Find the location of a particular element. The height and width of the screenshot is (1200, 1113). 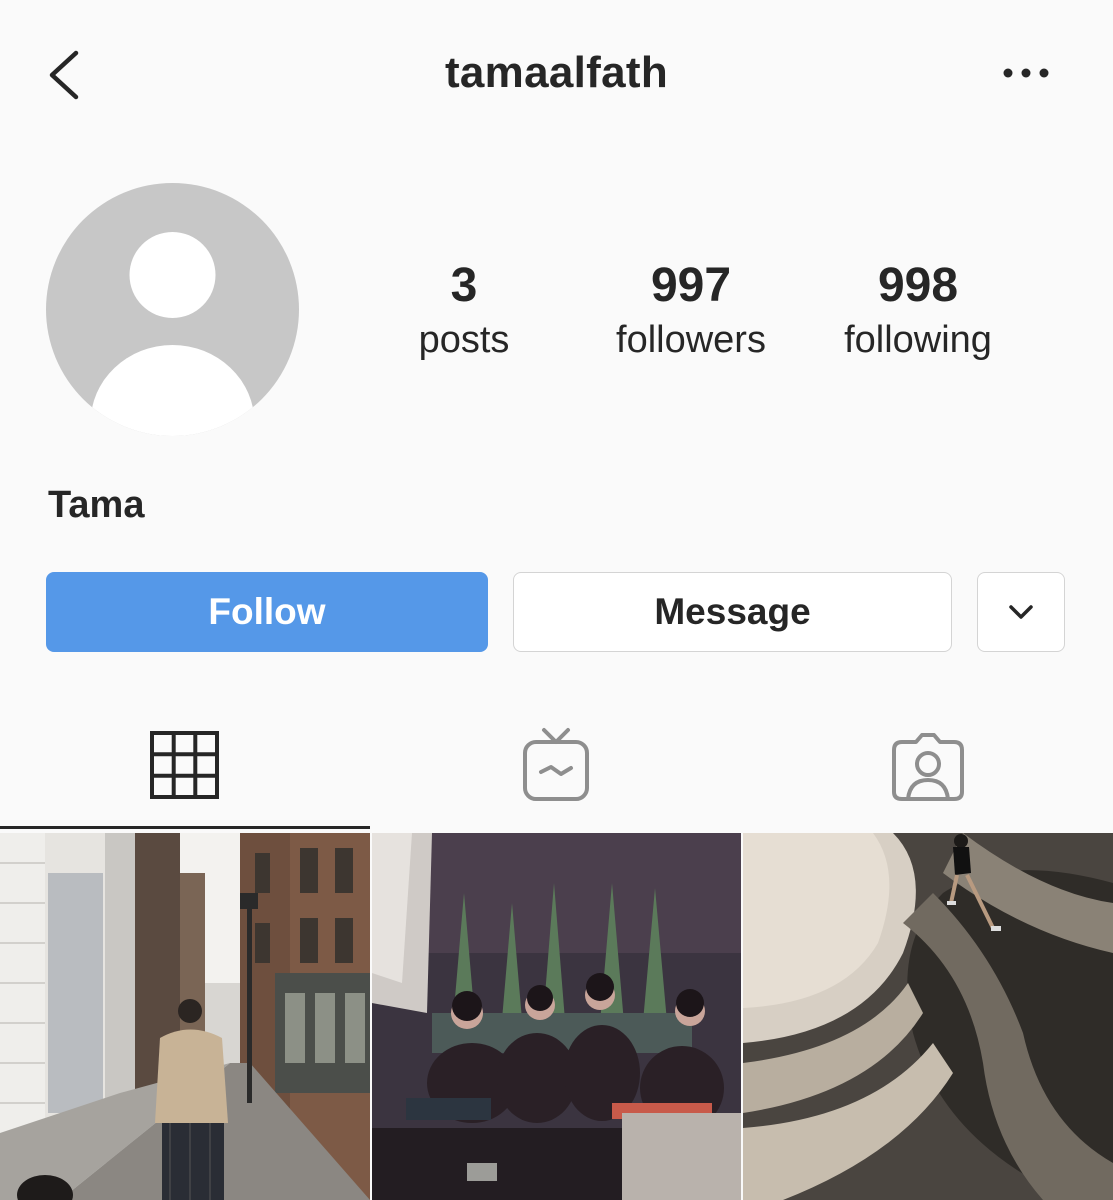

posts-label: posts is located at coordinates (464, 340).